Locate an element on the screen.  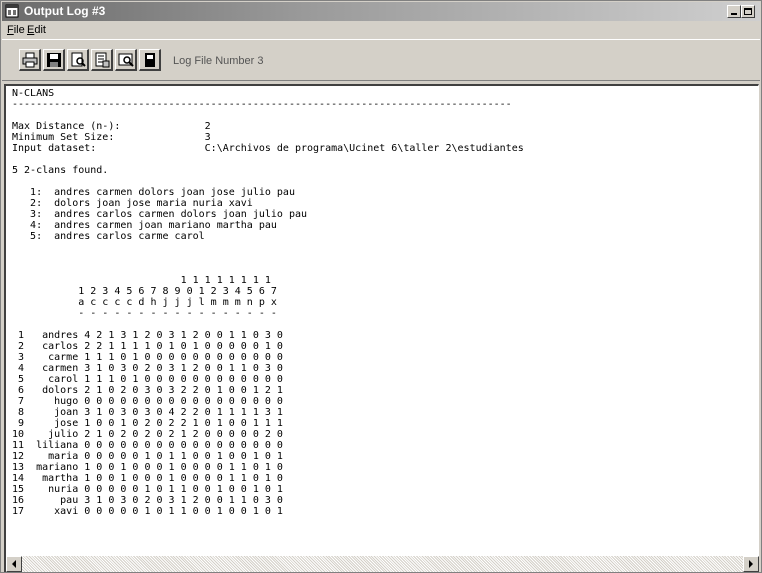
param-line: Max Distance (n-): 2 is located at coordinates (111, 126).